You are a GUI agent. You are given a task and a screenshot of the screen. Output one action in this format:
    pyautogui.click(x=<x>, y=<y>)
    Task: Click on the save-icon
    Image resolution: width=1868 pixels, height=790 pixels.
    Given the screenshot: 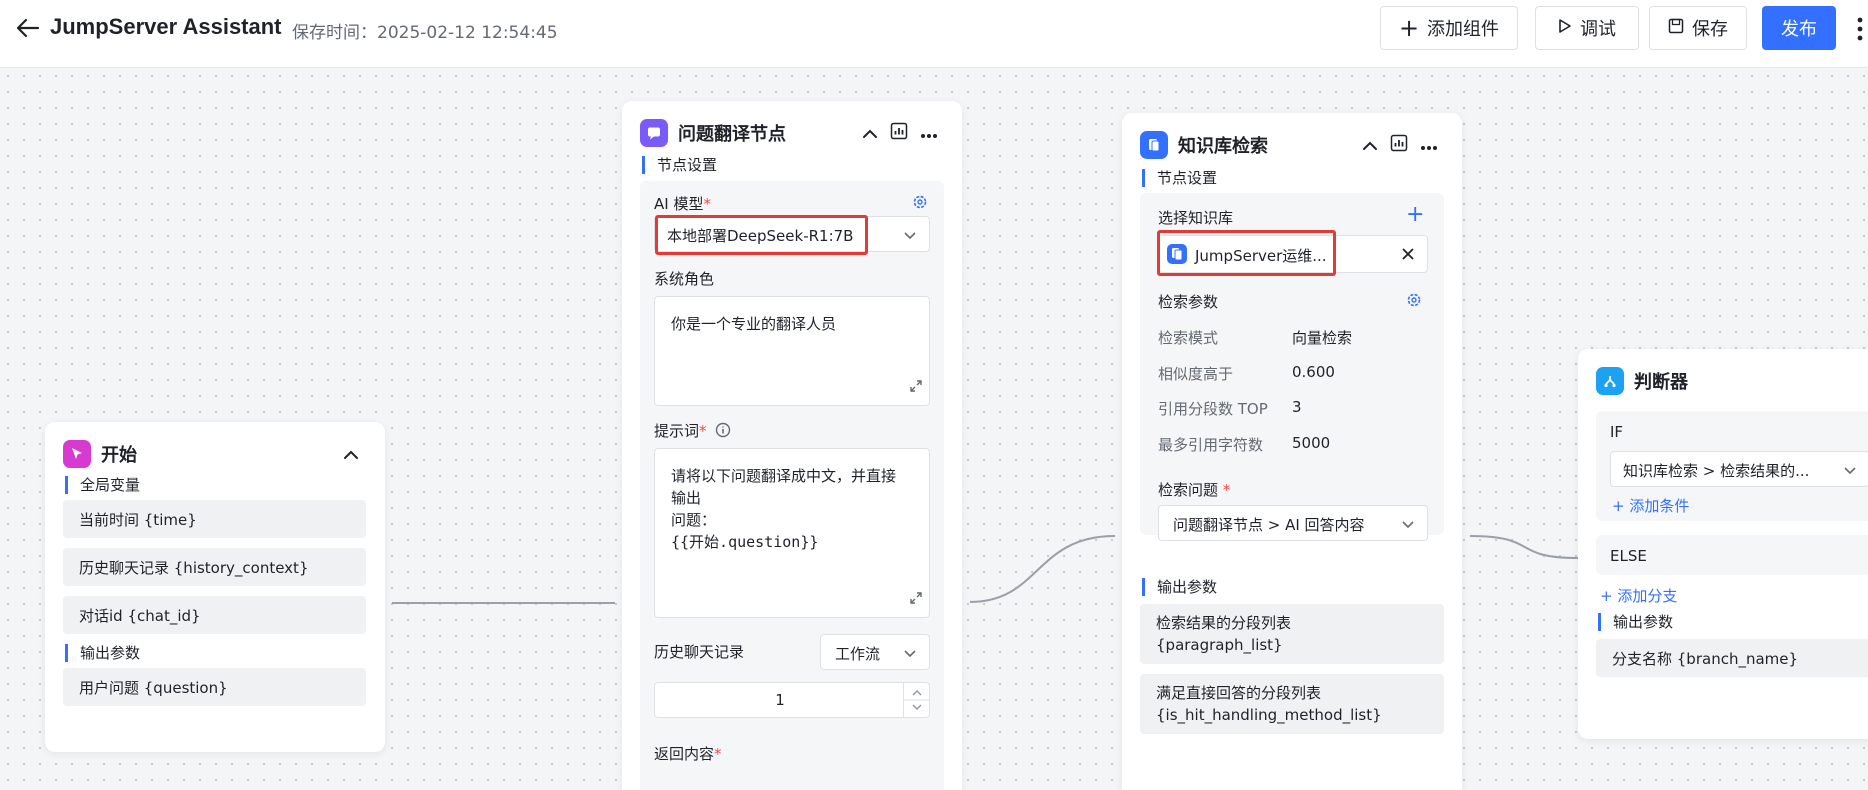 What is the action you would take?
    pyautogui.click(x=1676, y=28)
    